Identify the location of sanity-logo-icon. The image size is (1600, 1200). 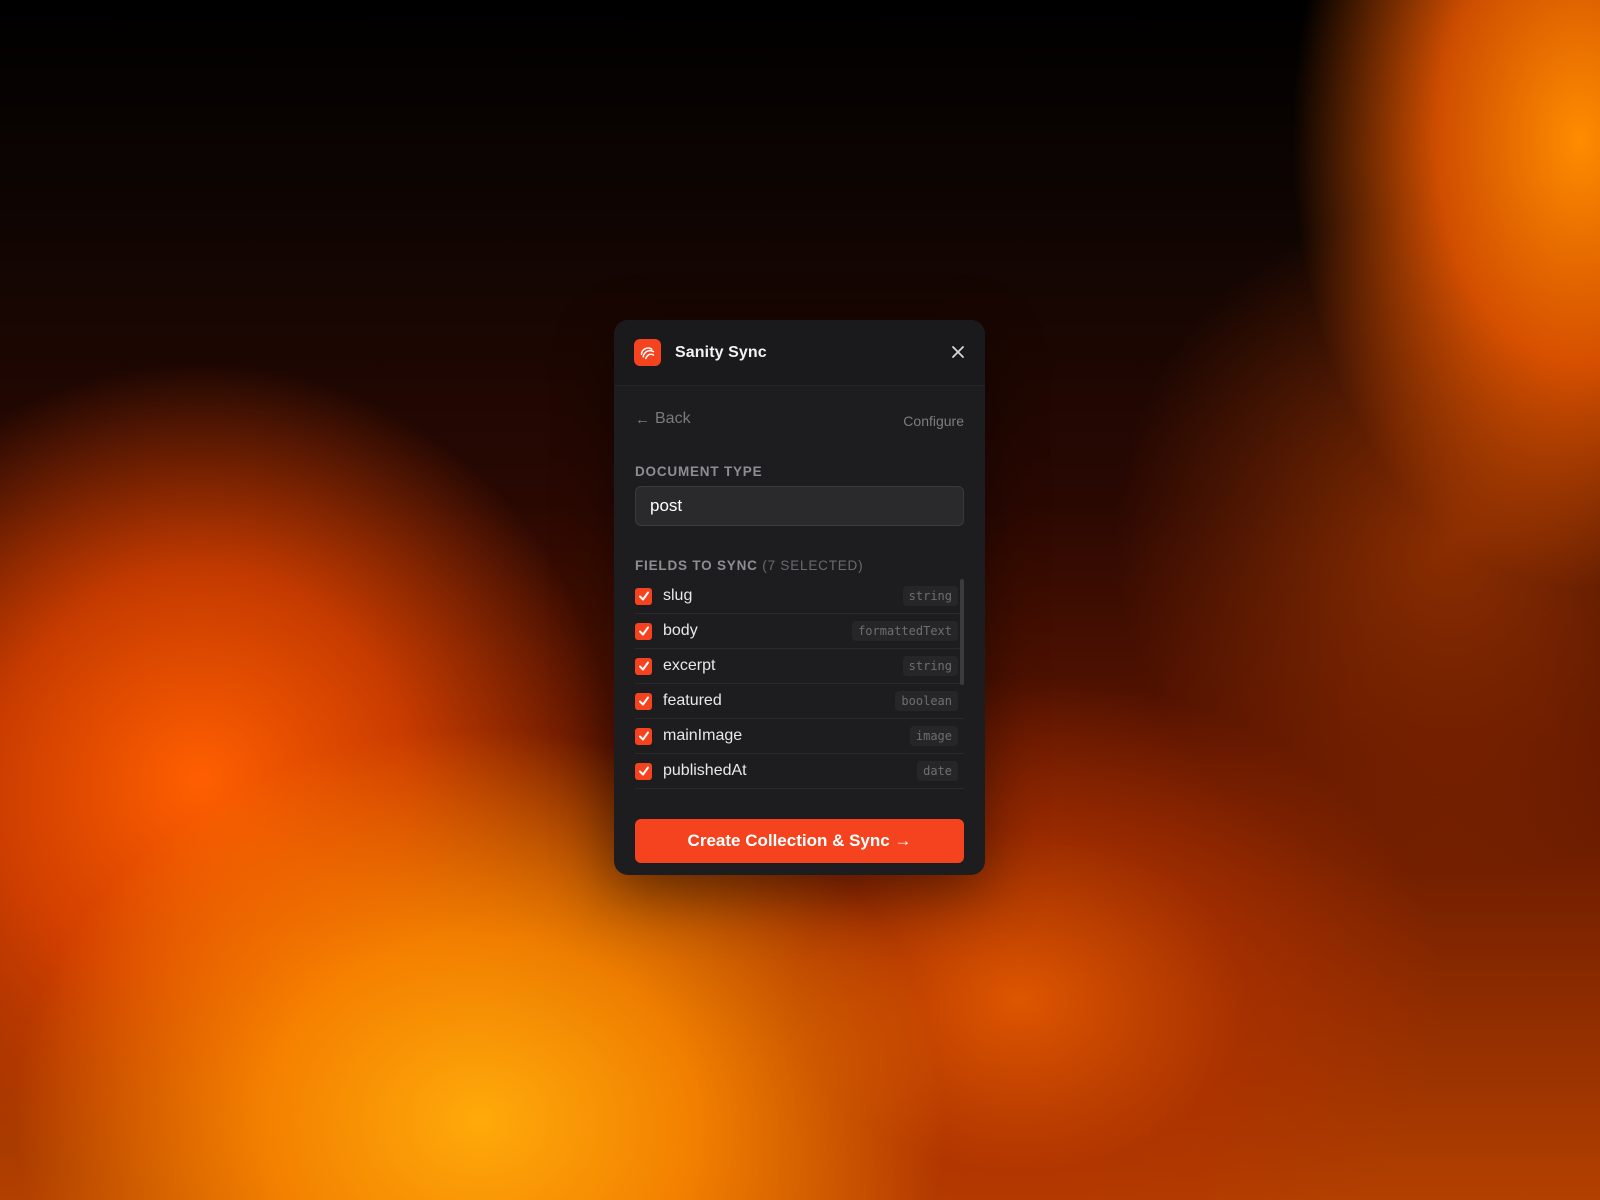
(647, 352).